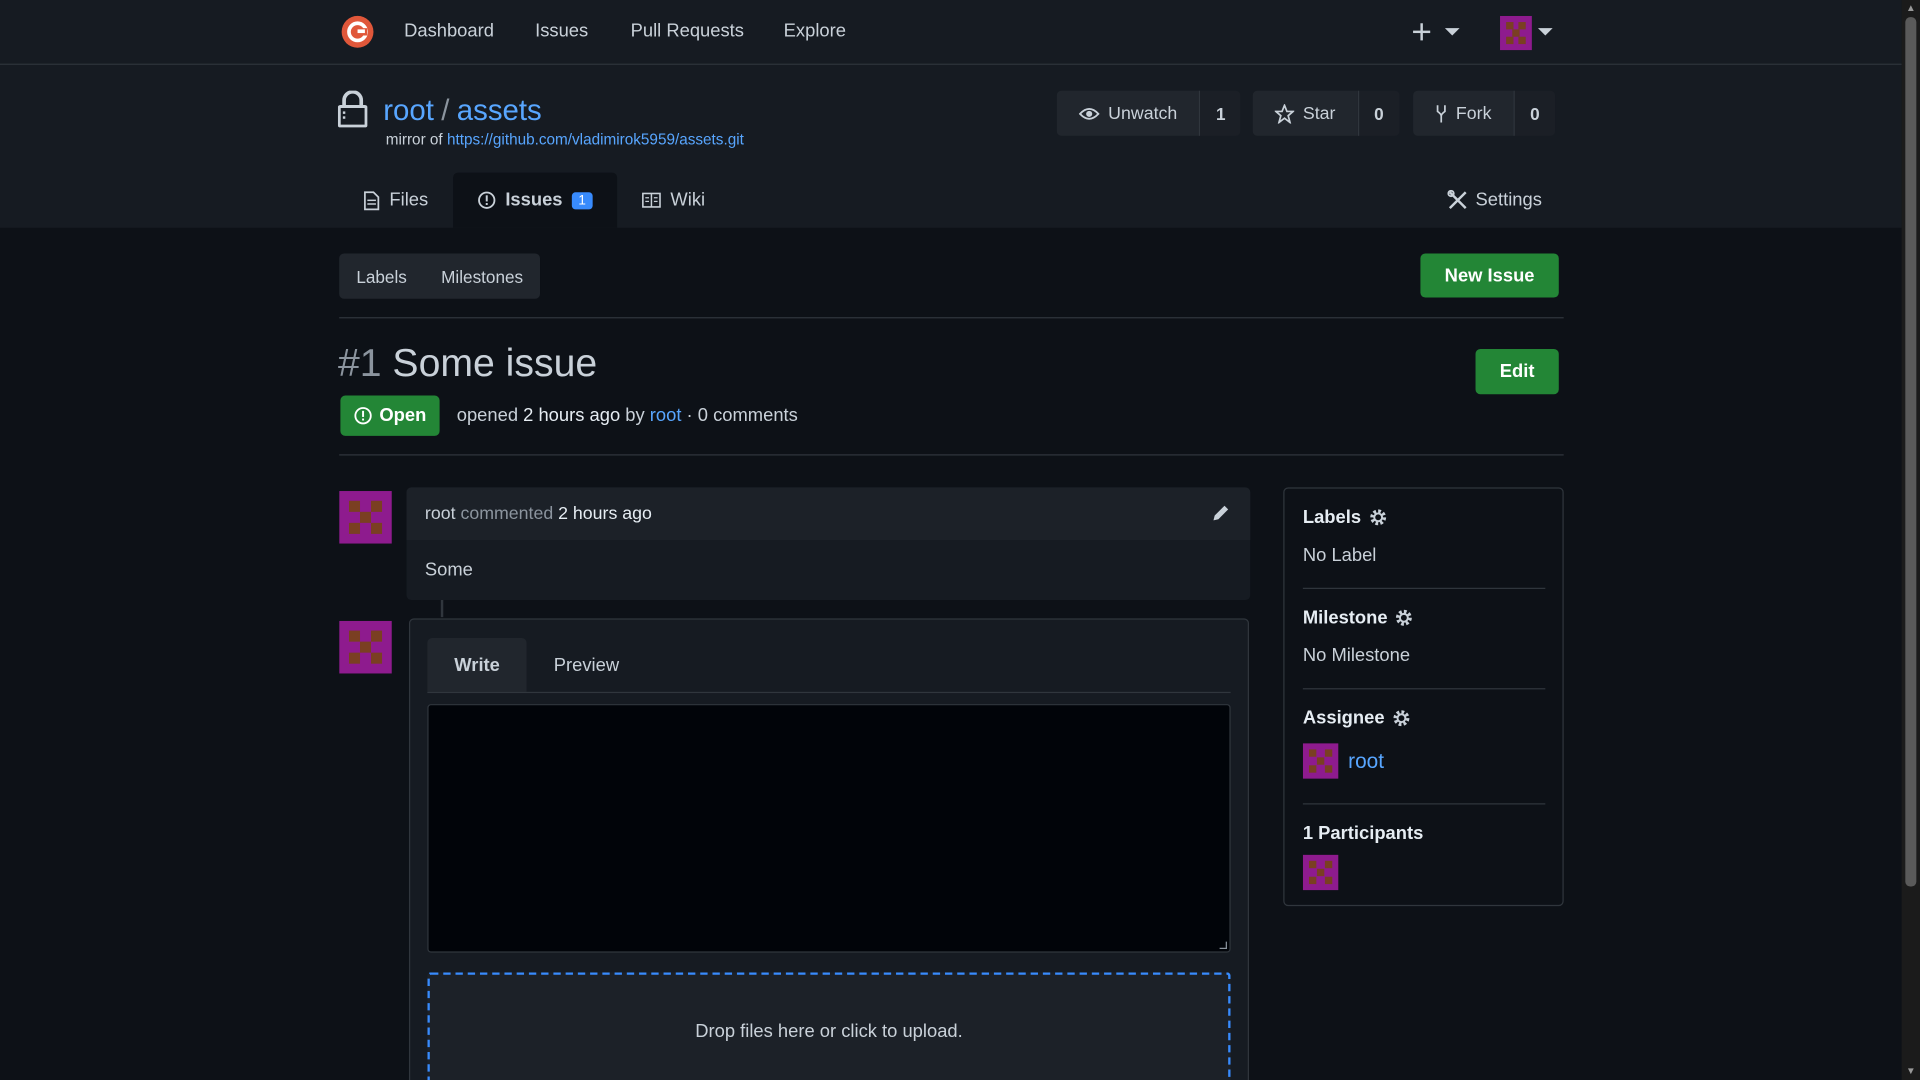 The height and width of the screenshot is (1080, 1920). Describe the element at coordinates (482, 275) in the screenshot. I see `milestones-link: Milestones` at that location.